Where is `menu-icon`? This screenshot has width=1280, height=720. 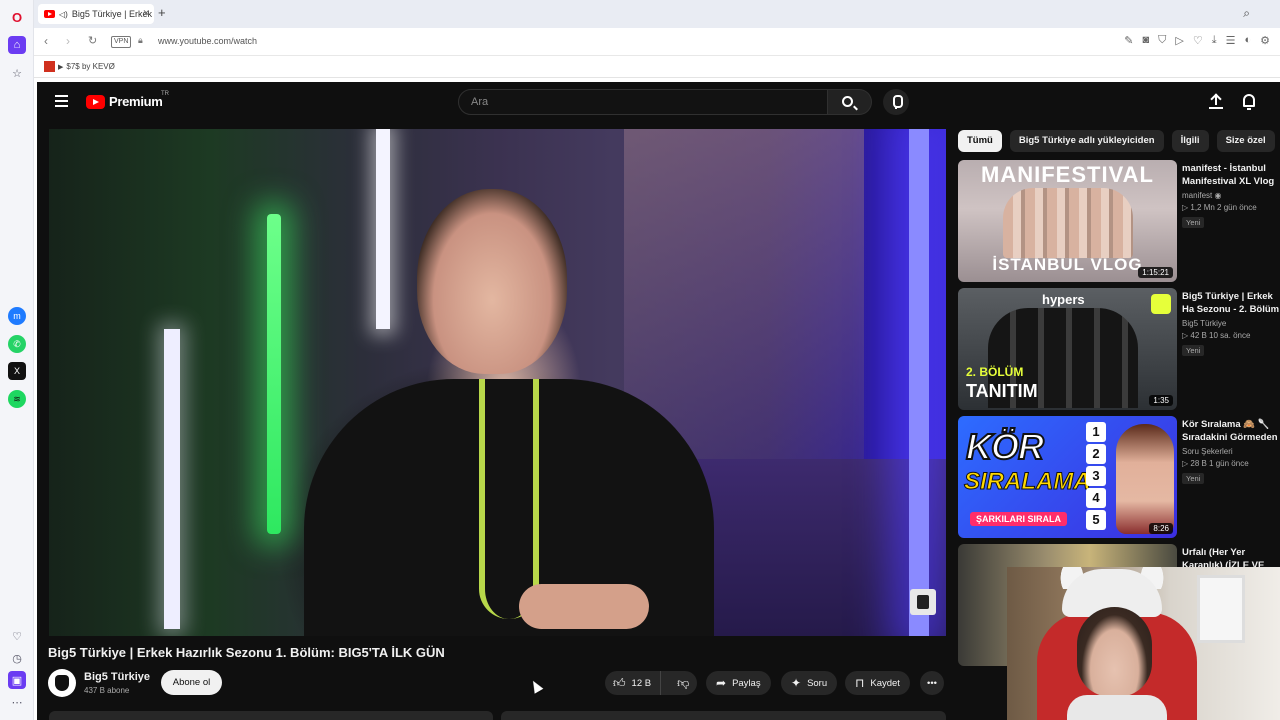
menu-icon is located at coordinates (61, 101).